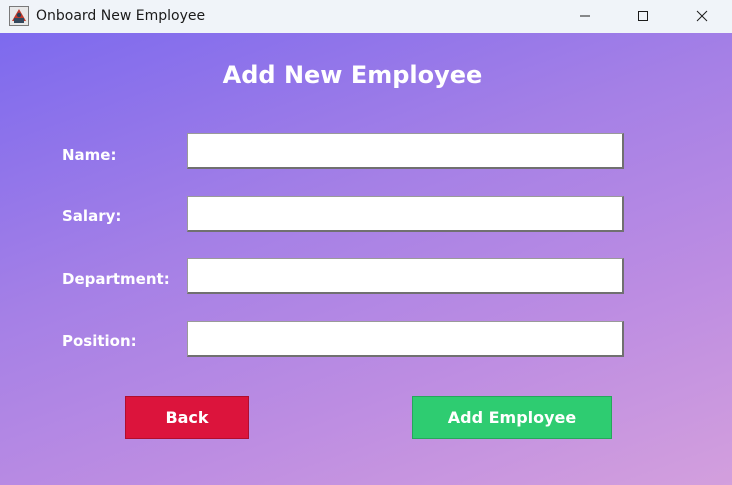 This screenshot has width=732, height=485. Describe the element at coordinates (352, 75) in the screenshot. I see `form-heading: Add New Employee` at that location.